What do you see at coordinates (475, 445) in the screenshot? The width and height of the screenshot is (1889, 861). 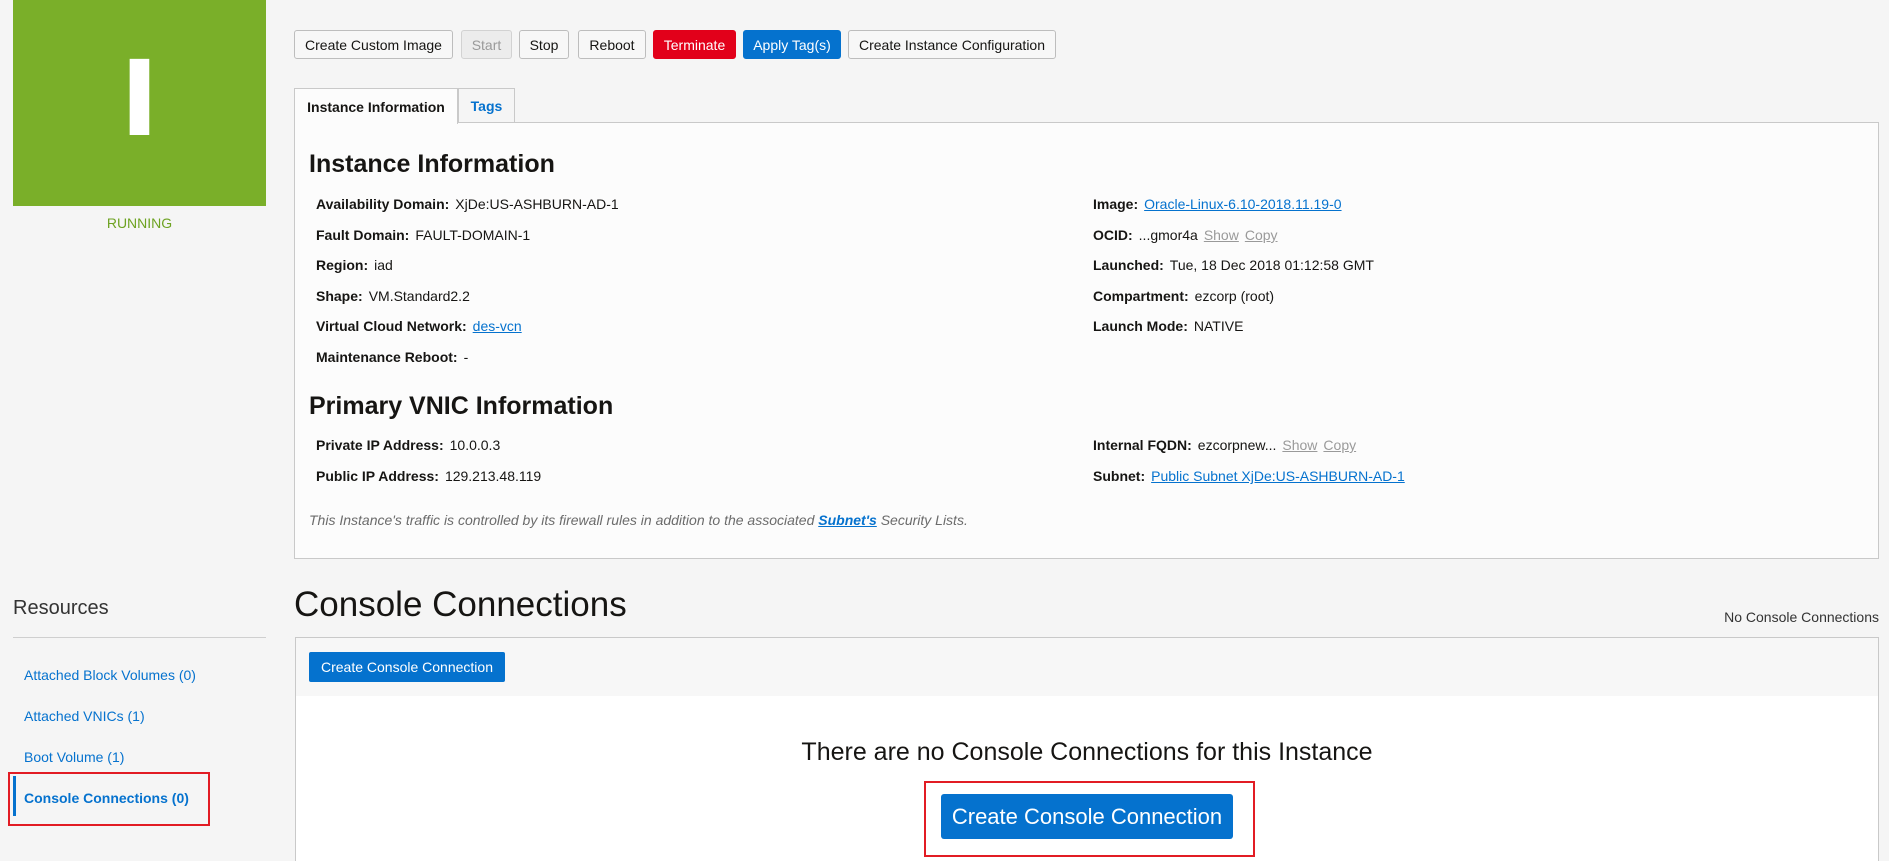 I see `private-ip-value: 10.0.0.3` at bounding box center [475, 445].